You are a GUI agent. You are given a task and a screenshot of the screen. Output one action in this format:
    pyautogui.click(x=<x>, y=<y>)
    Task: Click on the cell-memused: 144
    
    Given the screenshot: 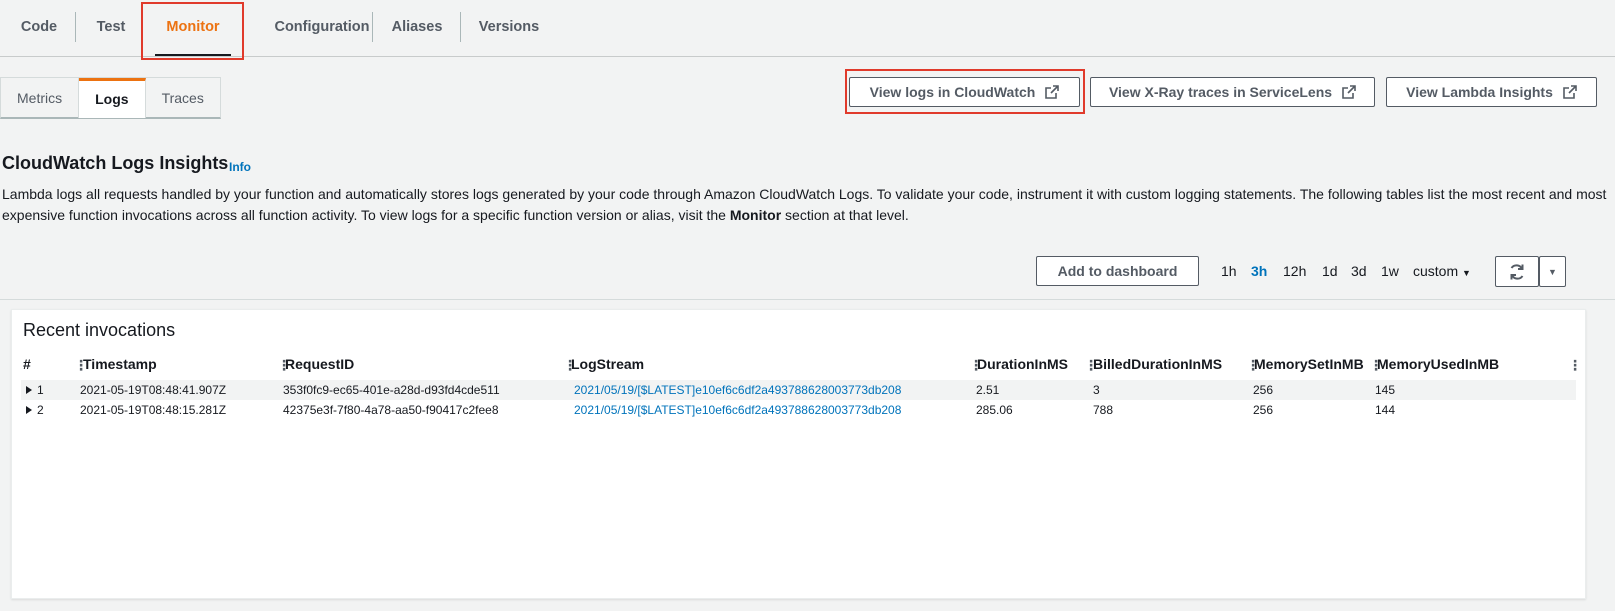 What is the action you would take?
    pyautogui.click(x=1385, y=410)
    